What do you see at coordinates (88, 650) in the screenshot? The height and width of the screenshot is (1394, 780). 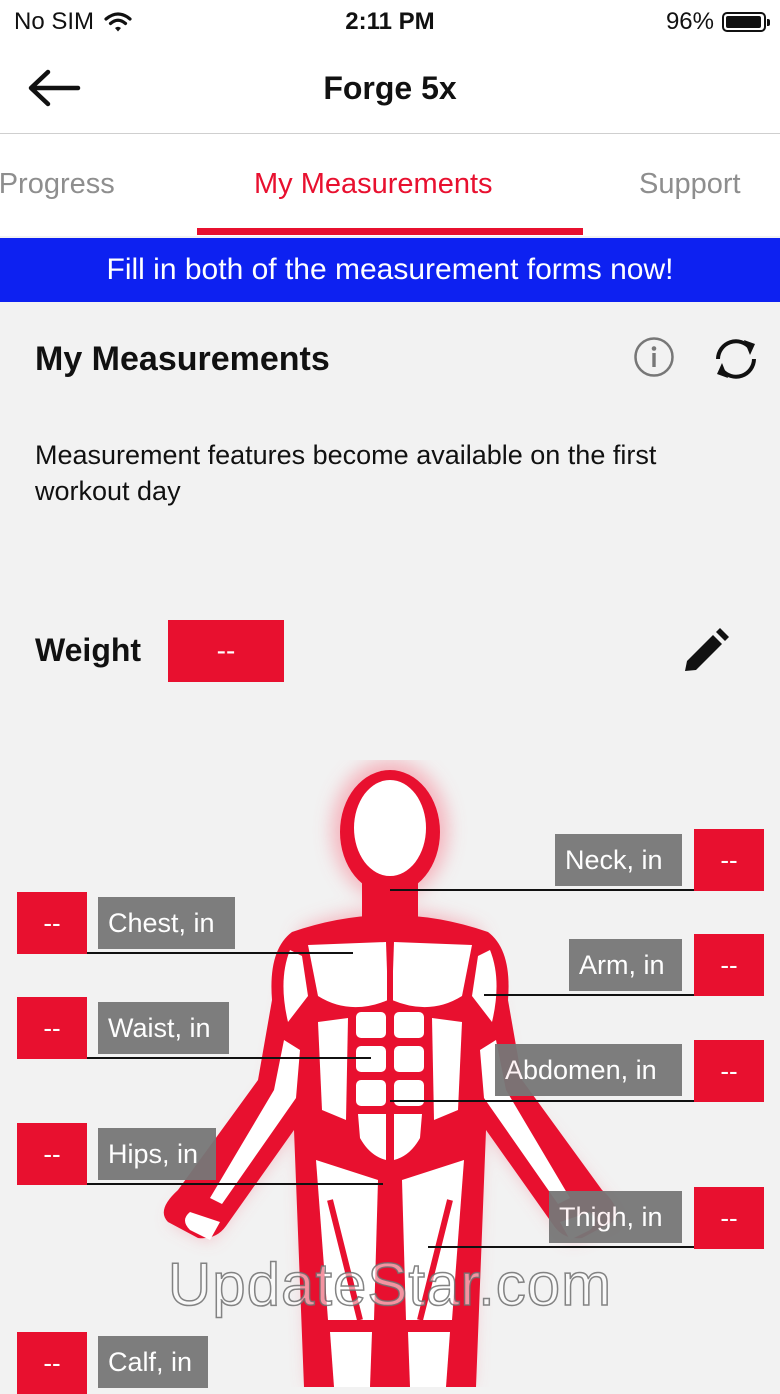 I see `weight-label: Weight` at bounding box center [88, 650].